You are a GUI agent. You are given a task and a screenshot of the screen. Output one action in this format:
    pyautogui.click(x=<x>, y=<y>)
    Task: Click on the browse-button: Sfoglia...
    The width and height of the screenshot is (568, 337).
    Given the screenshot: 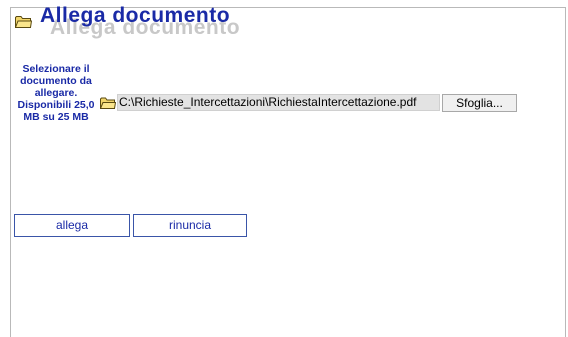 What is the action you would take?
    pyautogui.click(x=479, y=103)
    